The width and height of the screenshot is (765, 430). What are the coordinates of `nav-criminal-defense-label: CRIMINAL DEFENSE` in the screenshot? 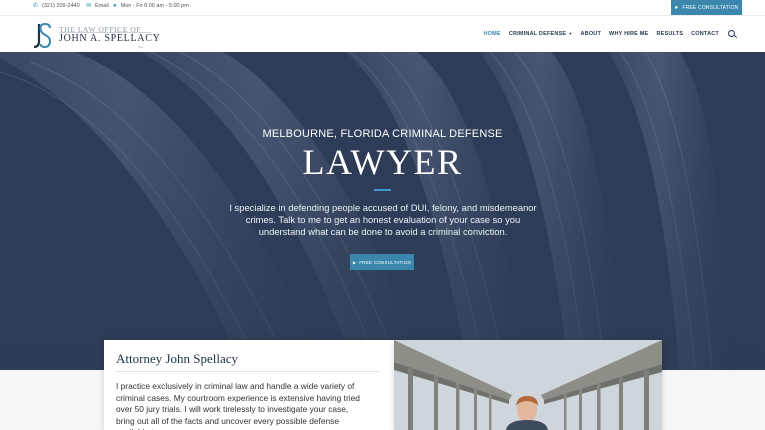 It's located at (537, 33).